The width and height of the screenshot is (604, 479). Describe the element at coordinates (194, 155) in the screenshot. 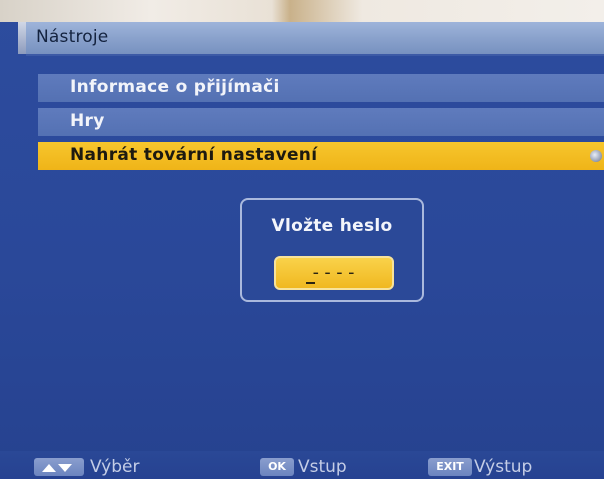

I see `menu-item-label: Nahrát tovární nastavení` at that location.